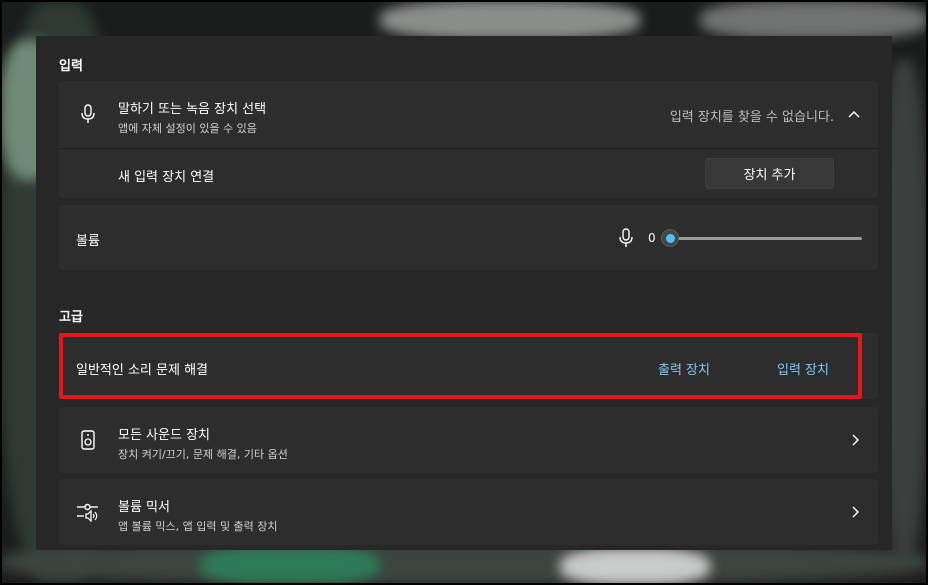 The height and width of the screenshot is (585, 928). I want to click on volume-card: 볼륨 0, so click(468, 237).